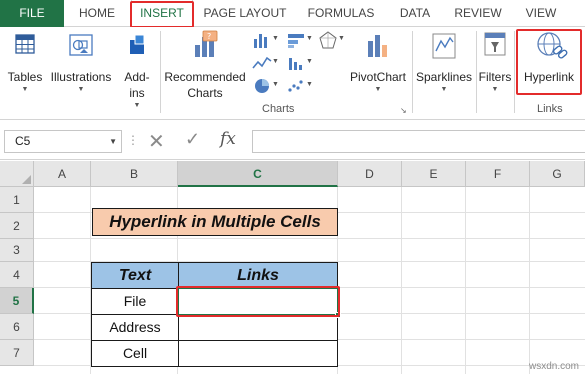 The image size is (585, 374). I want to click on tables-button: Tables ▼, so click(25, 60).